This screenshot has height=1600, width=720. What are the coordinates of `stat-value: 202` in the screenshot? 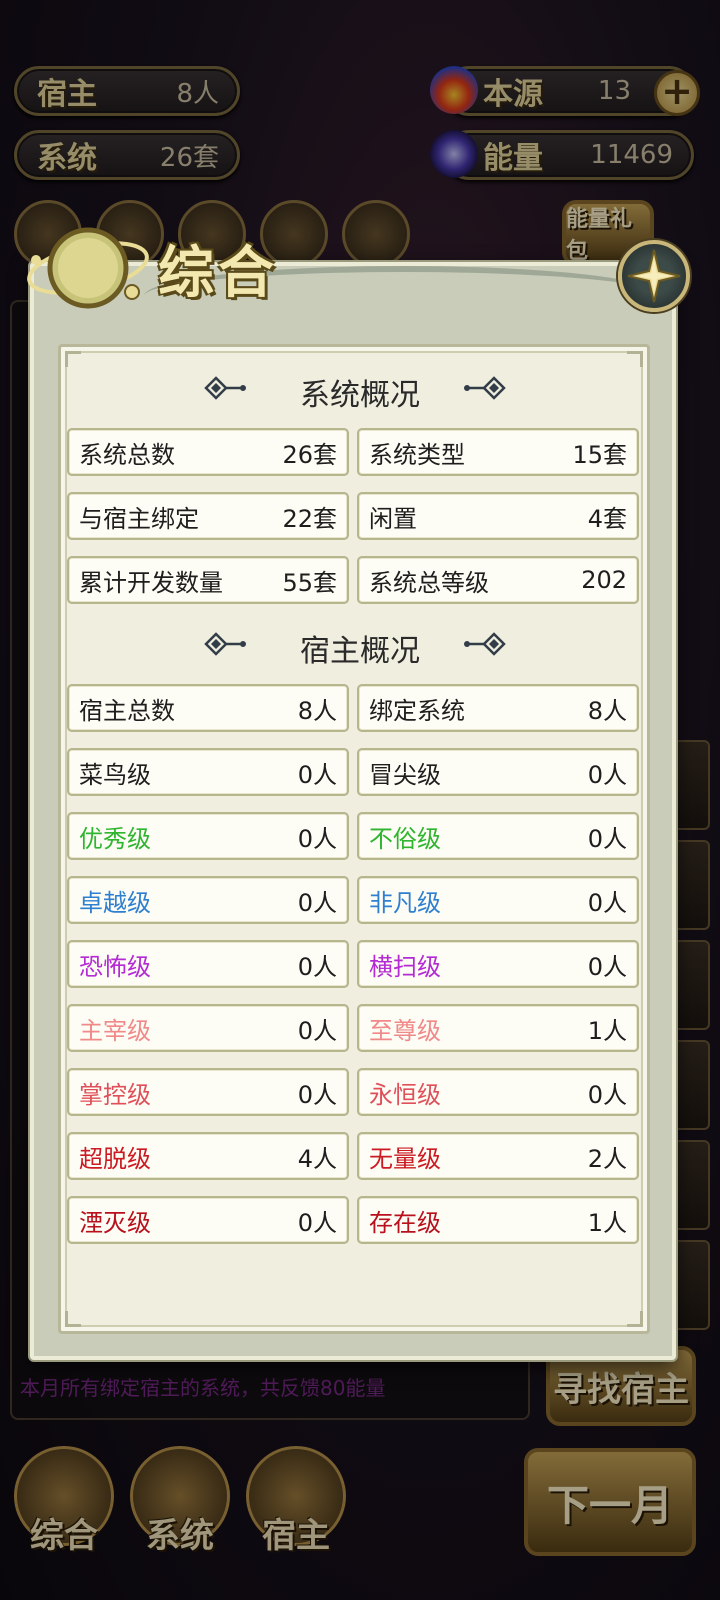 It's located at (604, 580).